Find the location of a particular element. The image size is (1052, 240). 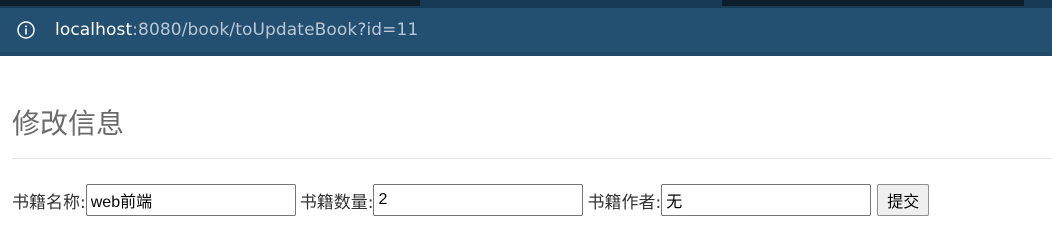

url-host: localhost is located at coordinates (94, 30).